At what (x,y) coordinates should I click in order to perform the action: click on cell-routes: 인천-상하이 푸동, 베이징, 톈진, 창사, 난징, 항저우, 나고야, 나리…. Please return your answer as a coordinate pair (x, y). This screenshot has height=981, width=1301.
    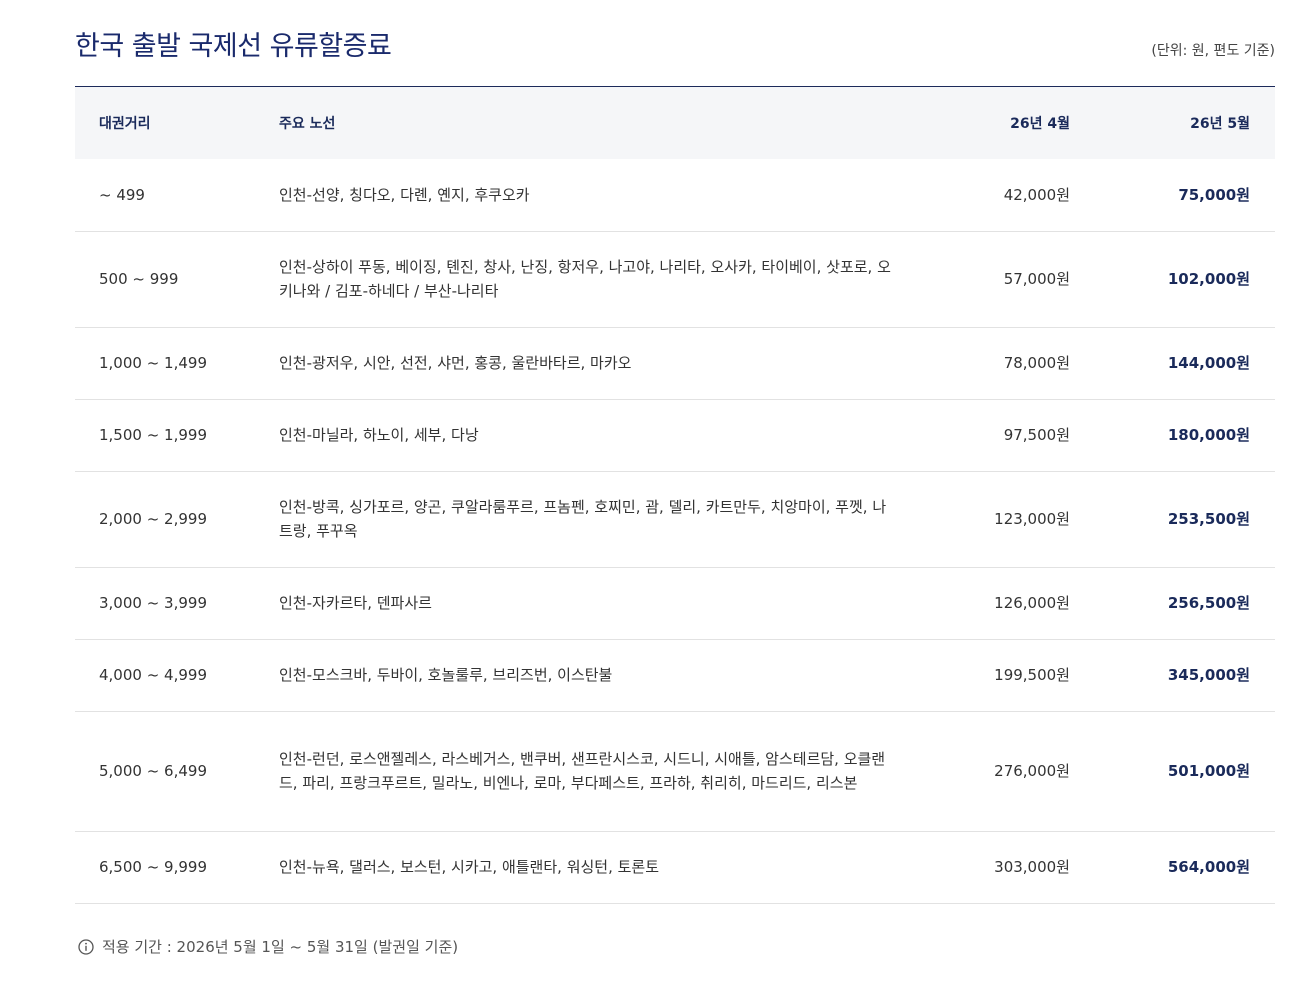
    Looking at the image, I should click on (604, 279).